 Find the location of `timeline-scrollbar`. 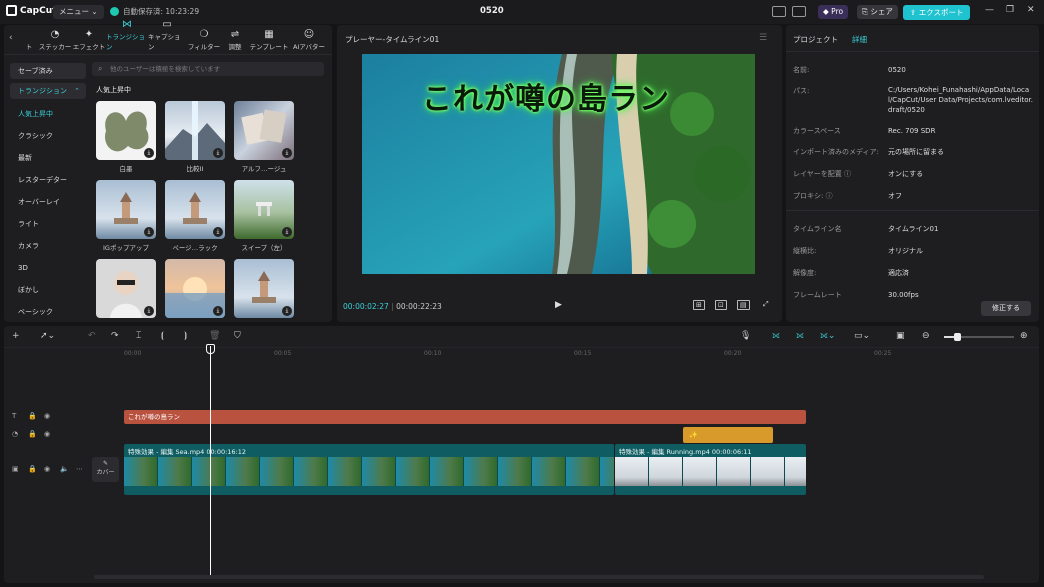

timeline-scrollbar is located at coordinates (539, 577).